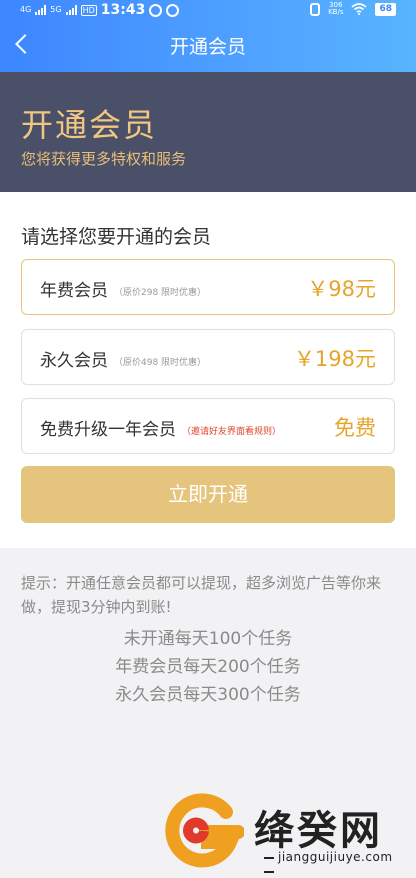  What do you see at coordinates (315, 9) in the screenshot?
I see `vibrate-icon` at bounding box center [315, 9].